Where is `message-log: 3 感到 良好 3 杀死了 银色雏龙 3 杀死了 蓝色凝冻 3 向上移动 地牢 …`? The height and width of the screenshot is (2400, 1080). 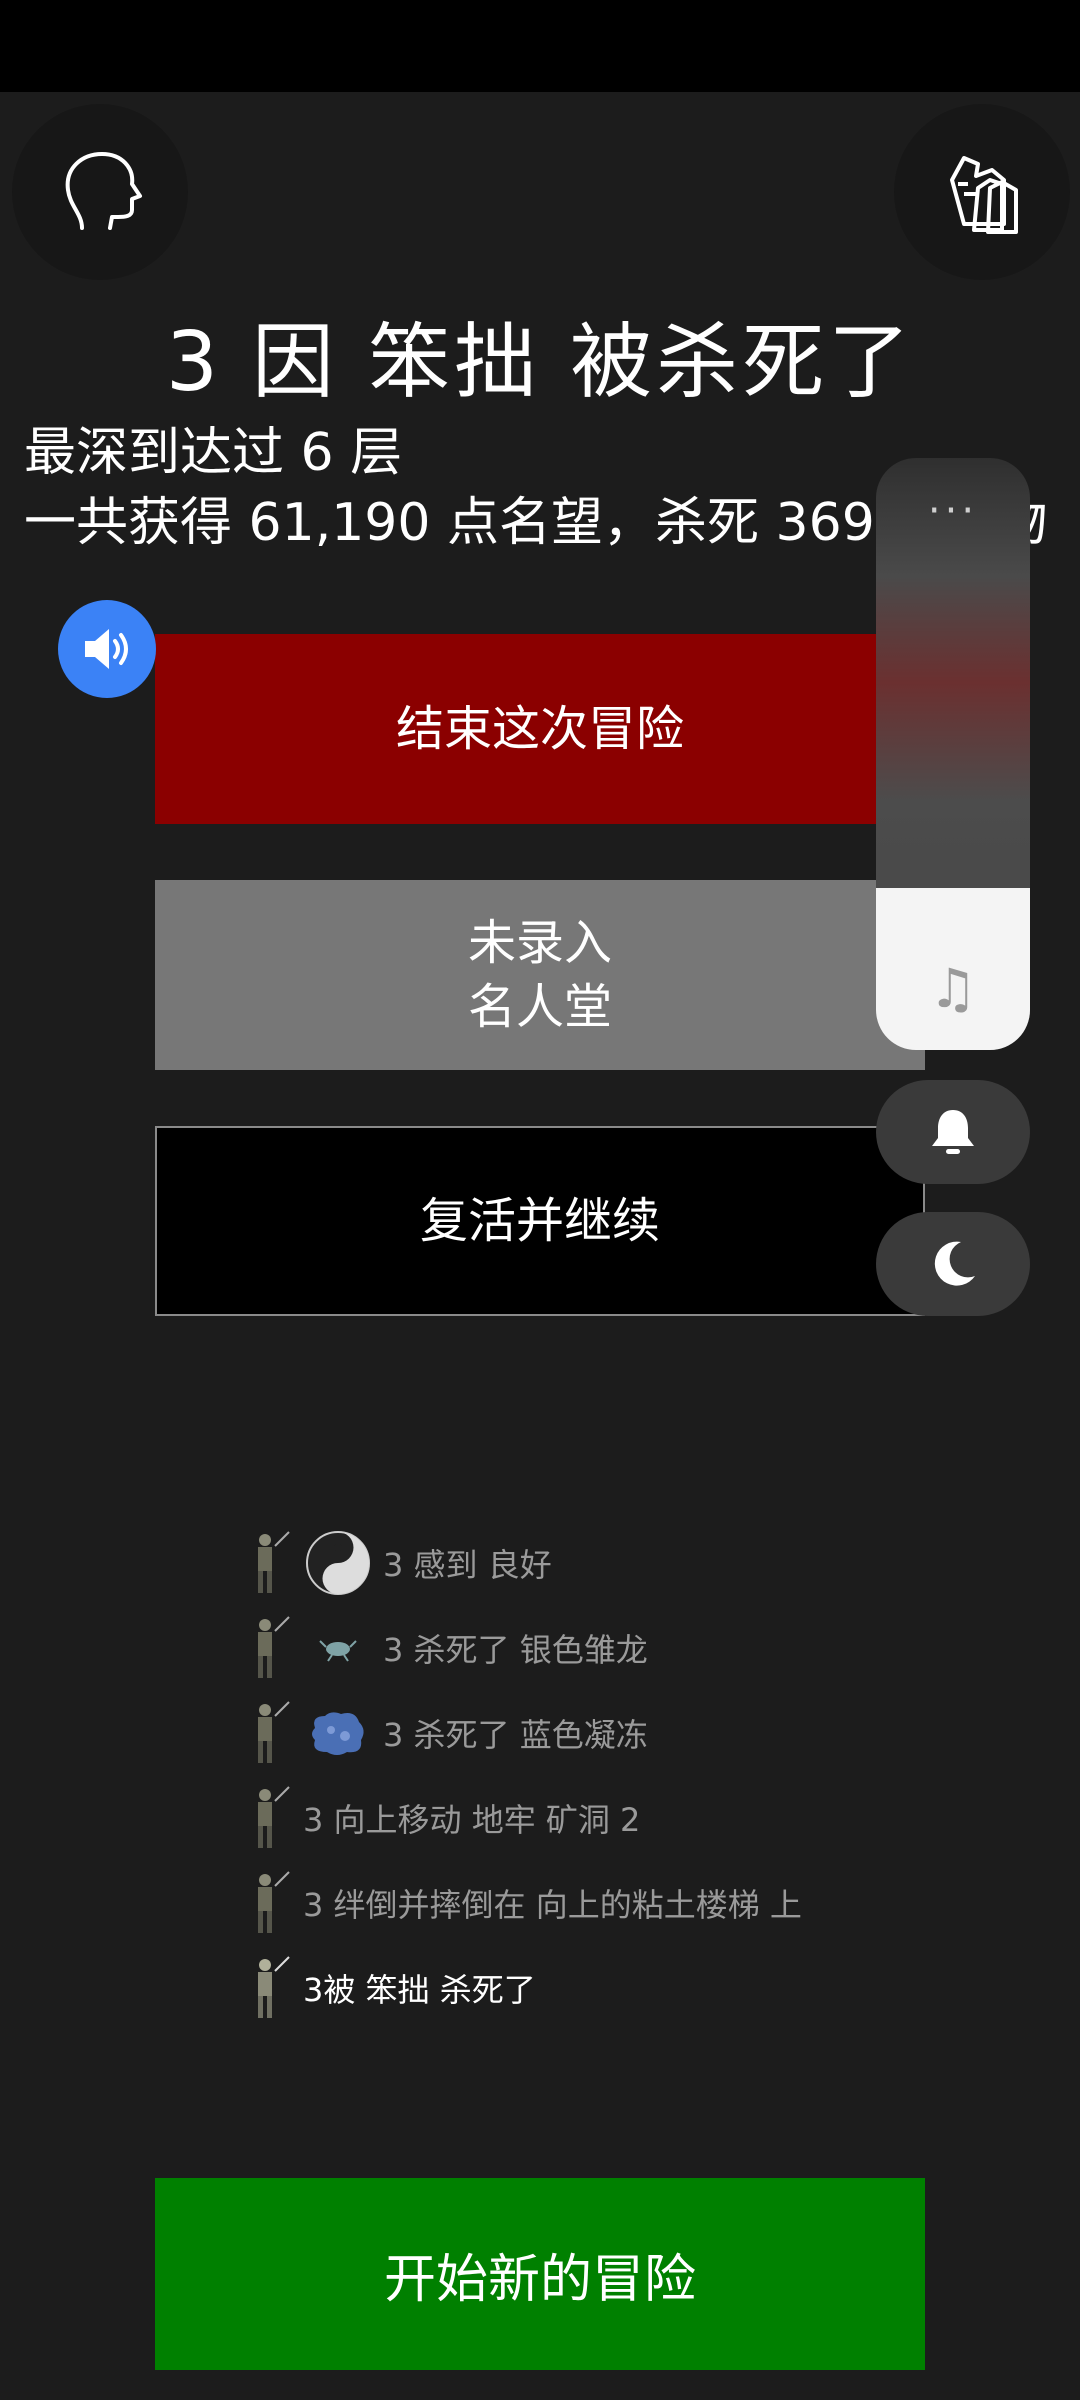
message-log: 3 感到 良好 3 杀死了 银色雏龙 3 杀死了 蓝色凝冻 3 向上移动 地牢 … is located at coordinates (605, 1775).